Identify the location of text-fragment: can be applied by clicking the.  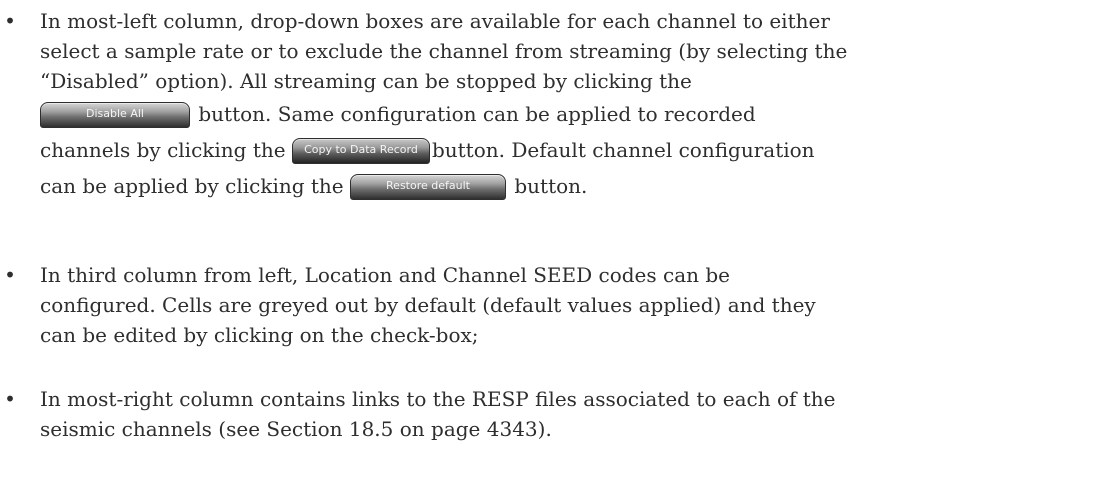
(192, 186).